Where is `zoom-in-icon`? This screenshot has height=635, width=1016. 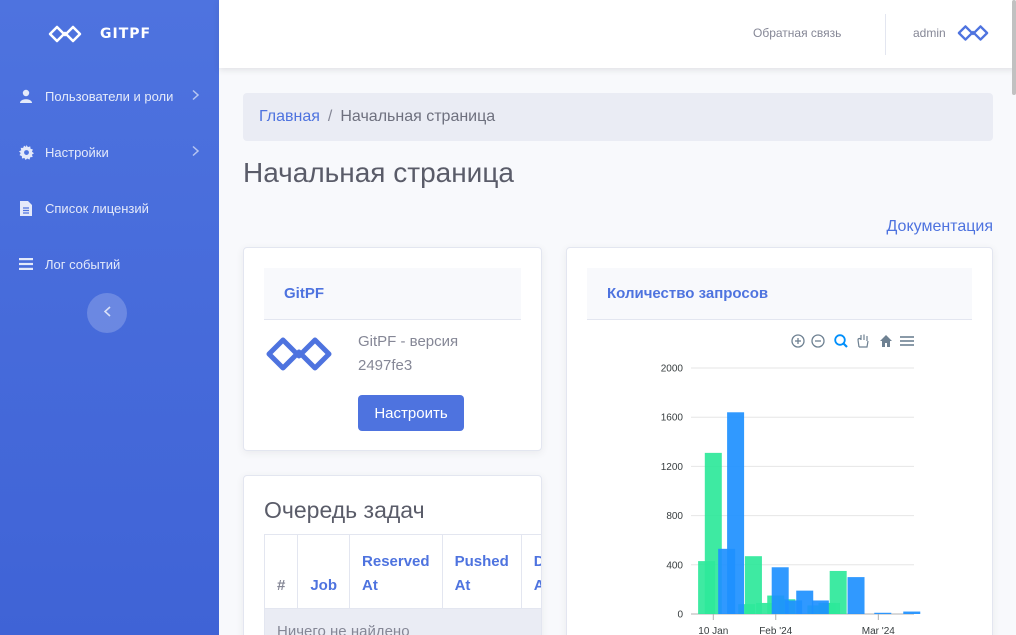
zoom-in-icon is located at coordinates (798, 341).